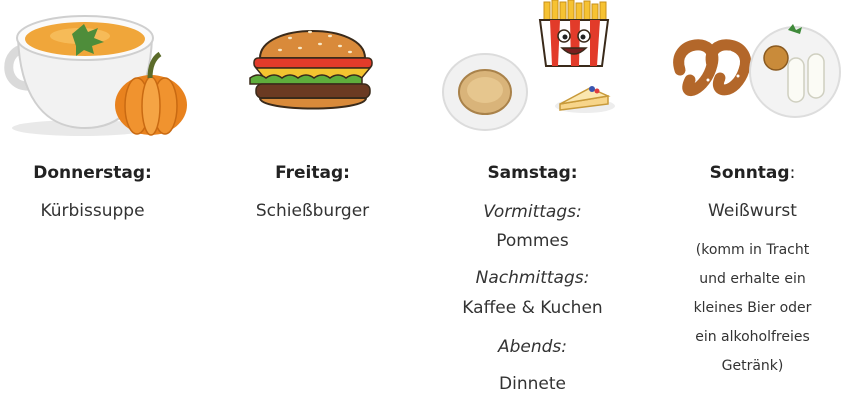 The image size is (849, 404). Describe the element at coordinates (532, 278) in the screenshot. I see `meal-time-label: Nachmittags:` at that location.